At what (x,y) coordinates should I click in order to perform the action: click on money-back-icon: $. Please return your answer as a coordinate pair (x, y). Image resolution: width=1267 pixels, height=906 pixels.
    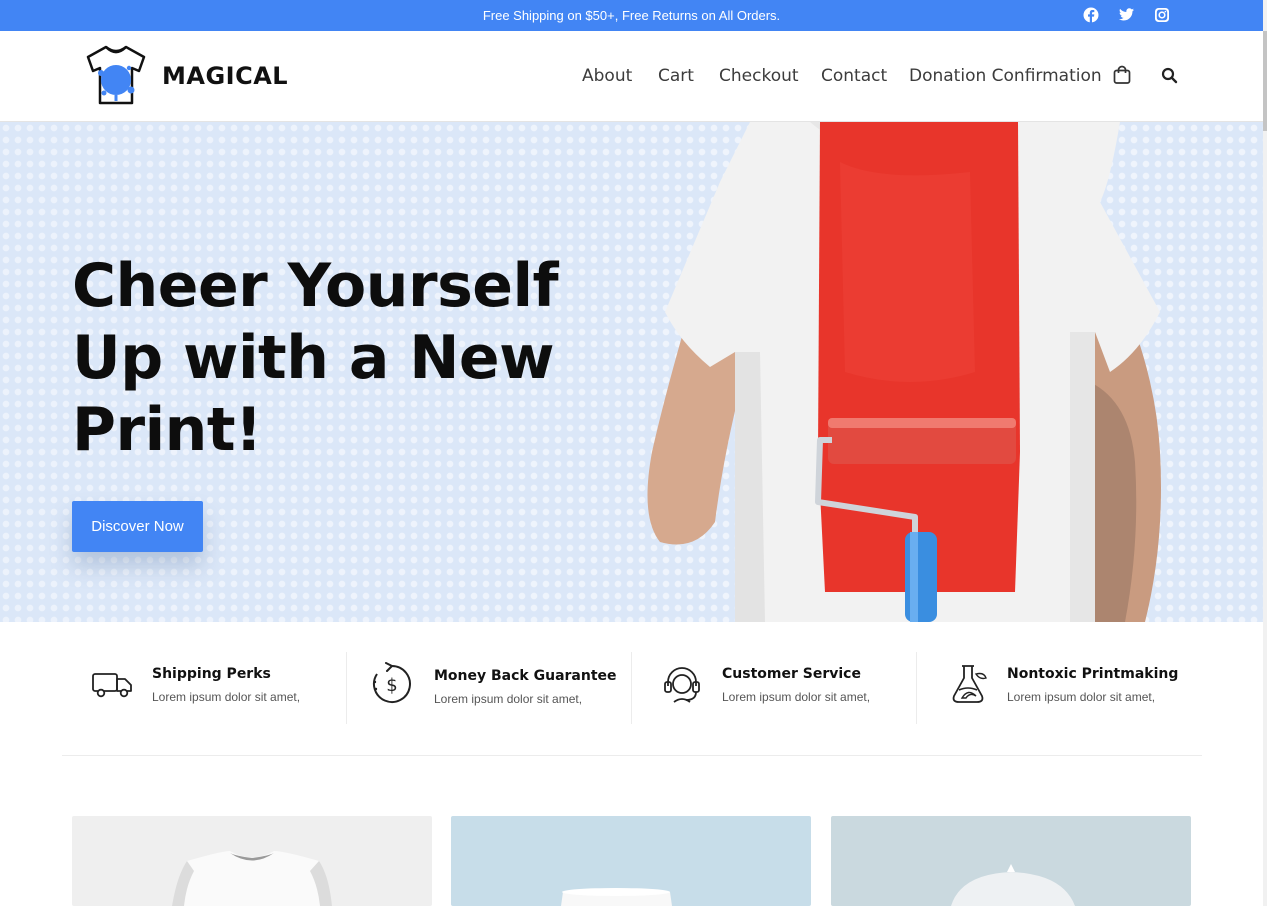
    Looking at the image, I should click on (392, 684).